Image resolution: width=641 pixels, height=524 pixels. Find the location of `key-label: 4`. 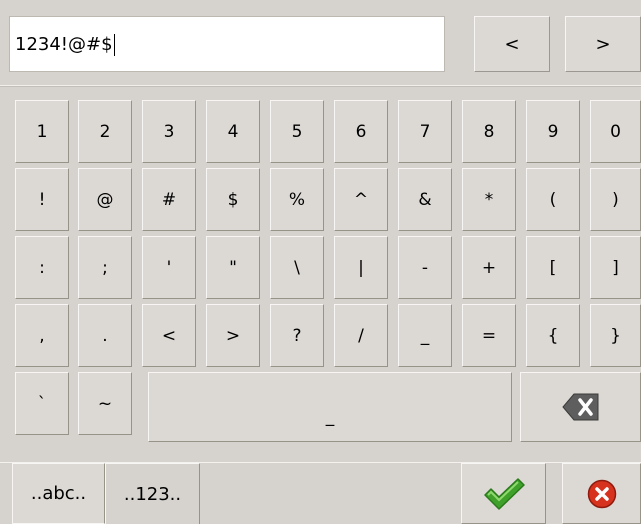

key-label: 4 is located at coordinates (233, 131).